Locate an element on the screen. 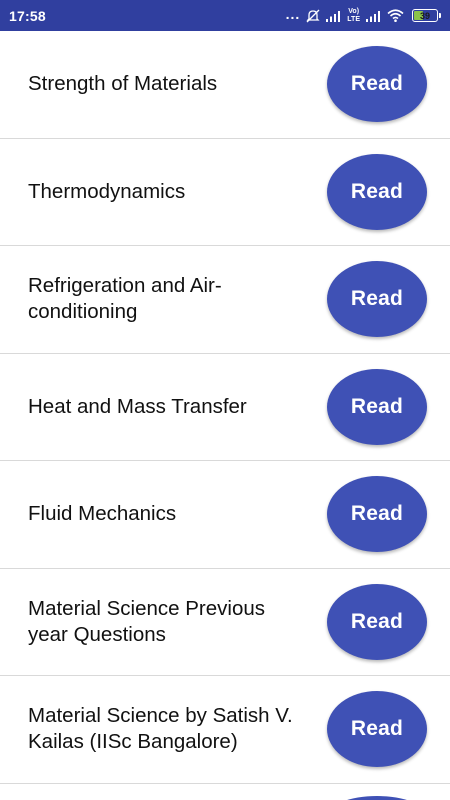  mute-icon is located at coordinates (313, 16).